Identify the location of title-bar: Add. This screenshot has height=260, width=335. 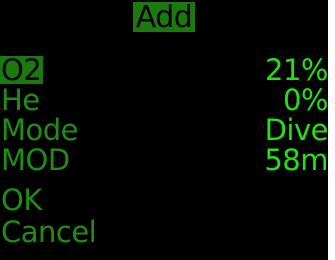
(164, 17).